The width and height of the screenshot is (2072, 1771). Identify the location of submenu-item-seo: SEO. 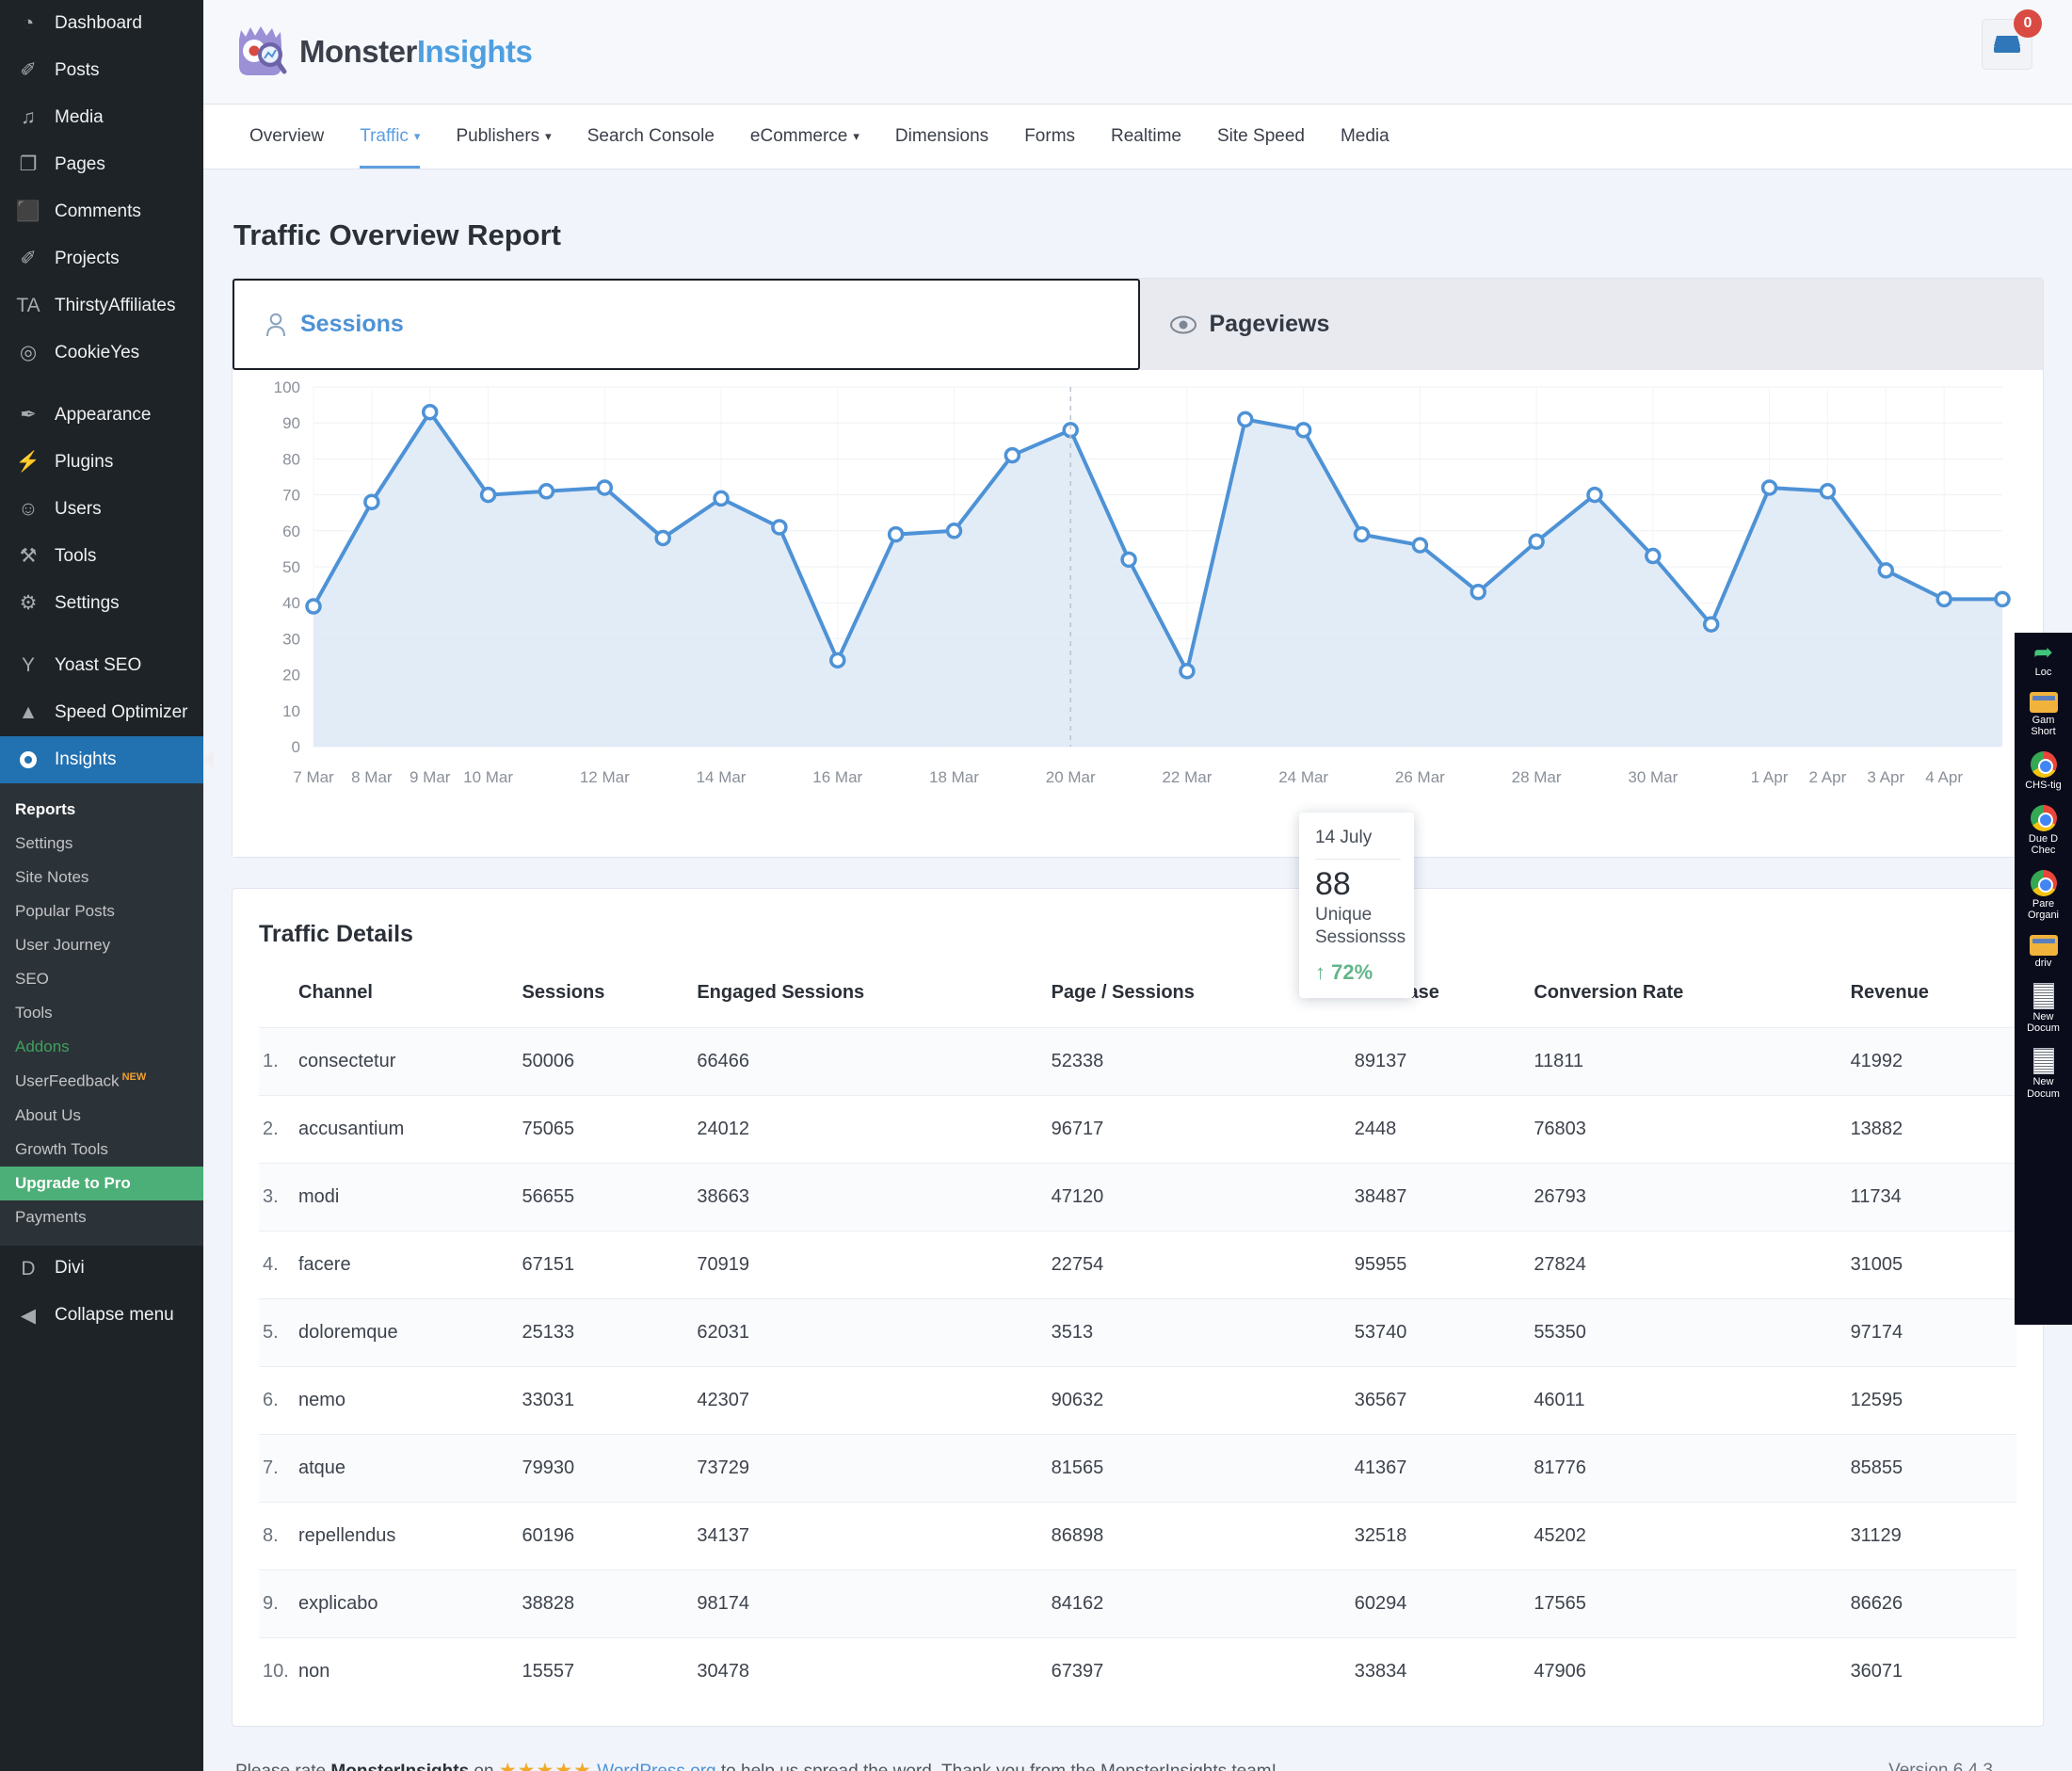
(101, 979).